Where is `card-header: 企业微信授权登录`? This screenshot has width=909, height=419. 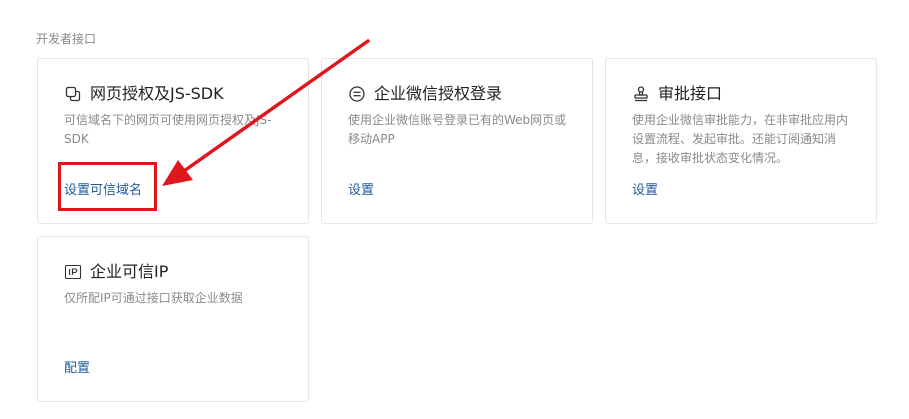 card-header: 企业微信授权登录 is located at coordinates (425, 94).